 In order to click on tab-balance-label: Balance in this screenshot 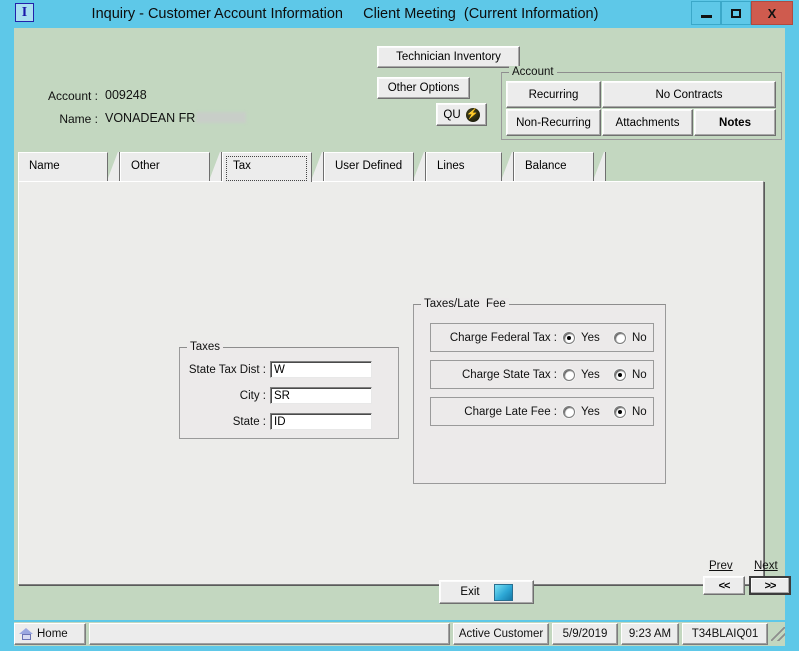, I will do `click(546, 166)`.